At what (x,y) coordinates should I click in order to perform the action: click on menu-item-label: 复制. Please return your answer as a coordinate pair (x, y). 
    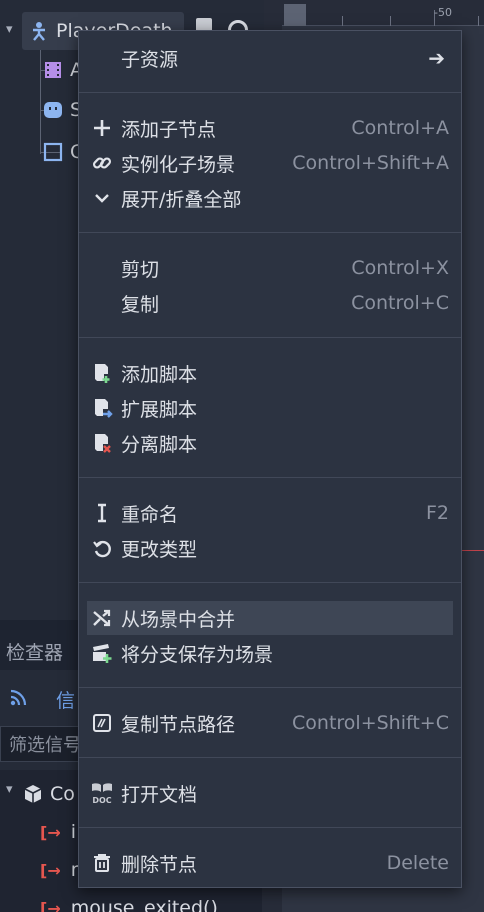
    Looking at the image, I should click on (140, 304).